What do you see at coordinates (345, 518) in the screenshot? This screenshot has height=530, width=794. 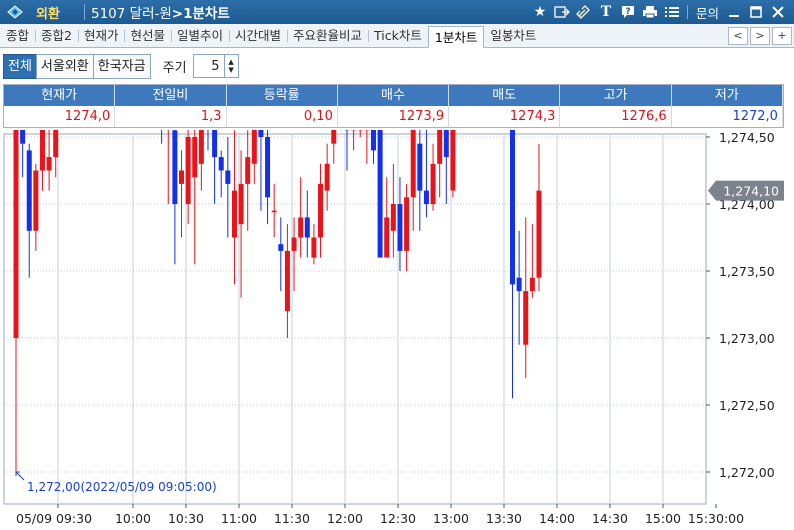 I see `x-tick-label: 12:00` at bounding box center [345, 518].